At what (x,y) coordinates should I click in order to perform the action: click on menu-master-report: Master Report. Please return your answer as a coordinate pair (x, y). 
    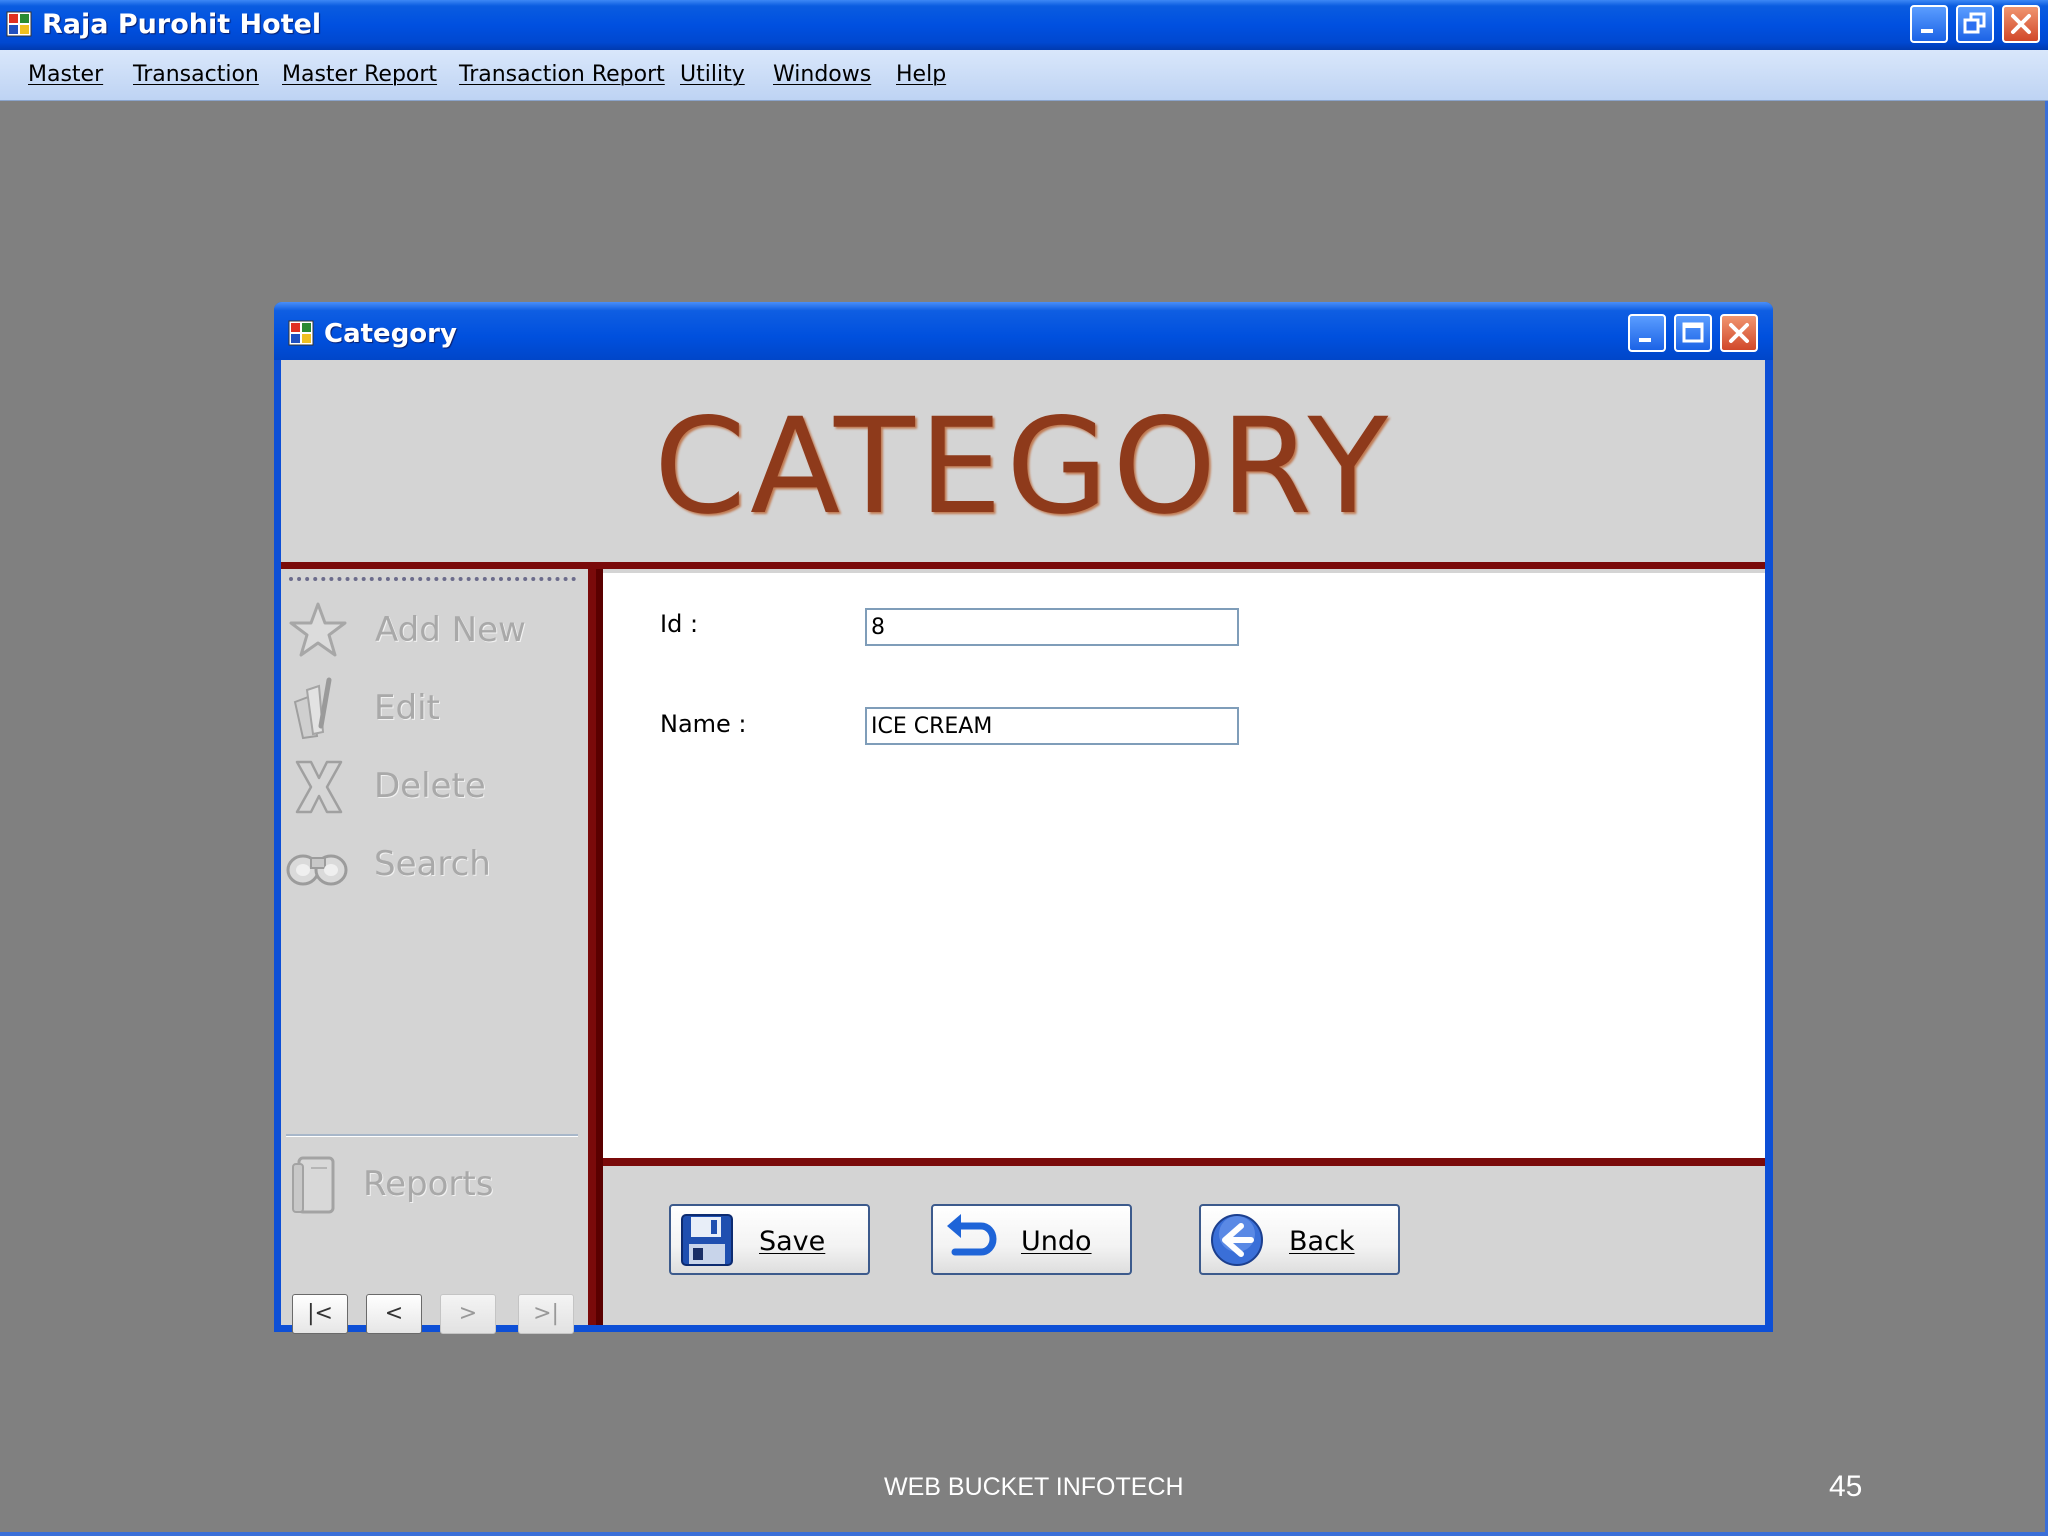
    Looking at the image, I should click on (359, 74).